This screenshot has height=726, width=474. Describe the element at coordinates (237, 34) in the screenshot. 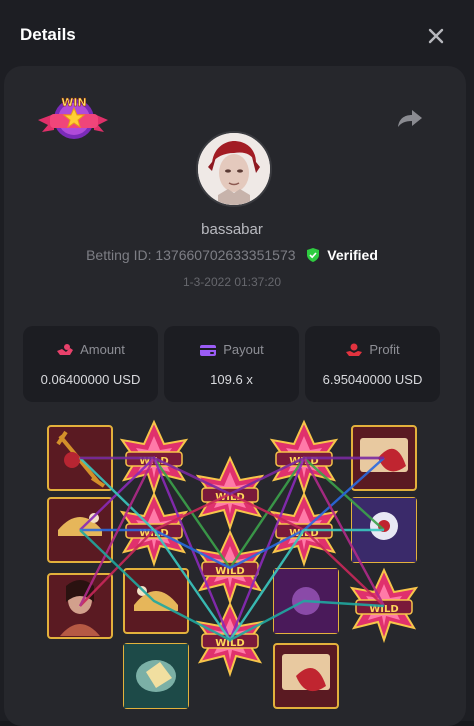

I see `modal-header: Details` at that location.